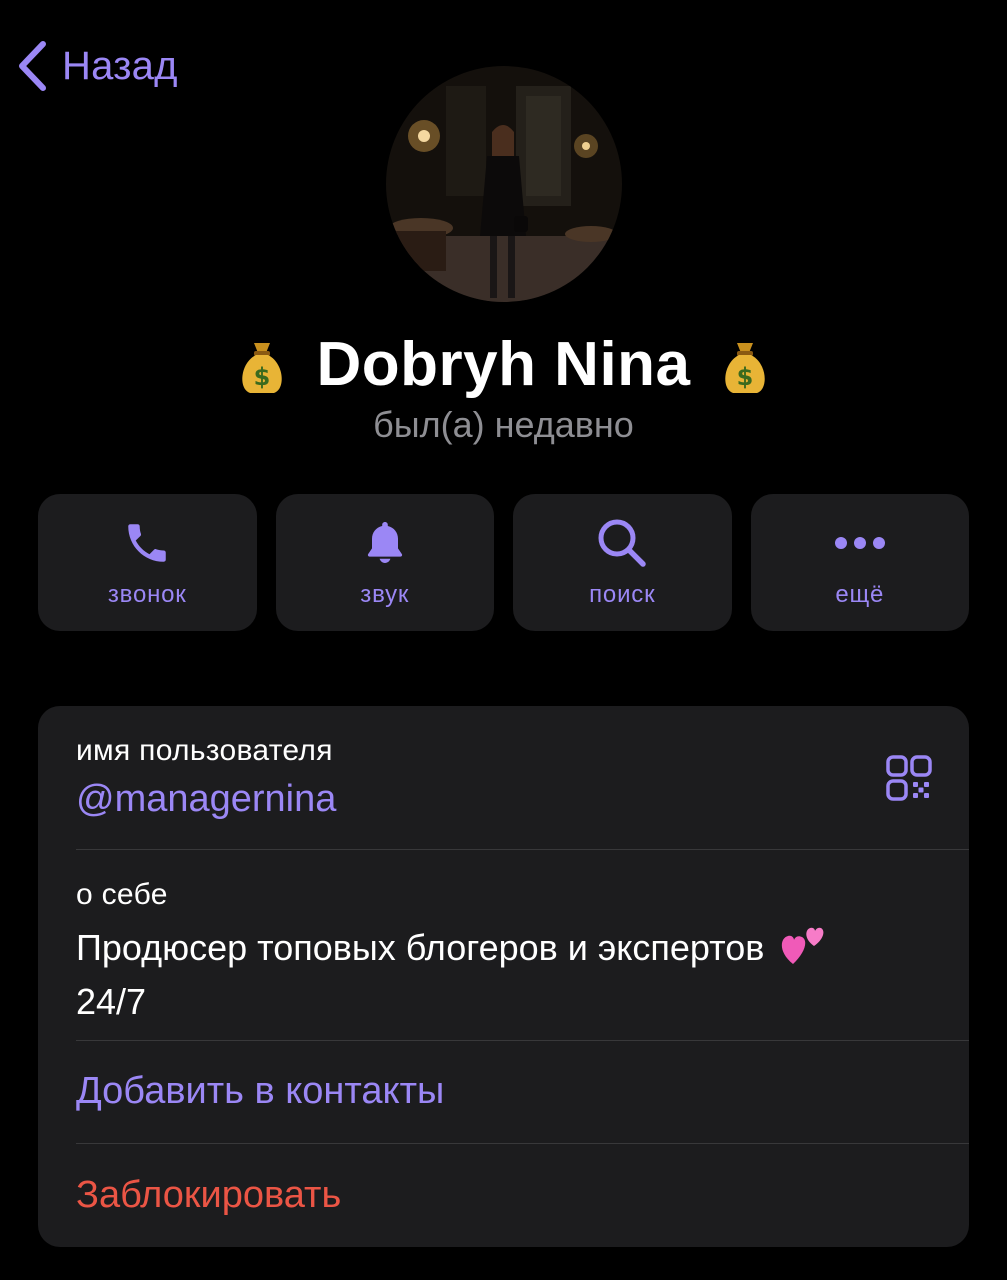  Describe the element at coordinates (384, 542) in the screenshot. I see `bell-icon` at that location.